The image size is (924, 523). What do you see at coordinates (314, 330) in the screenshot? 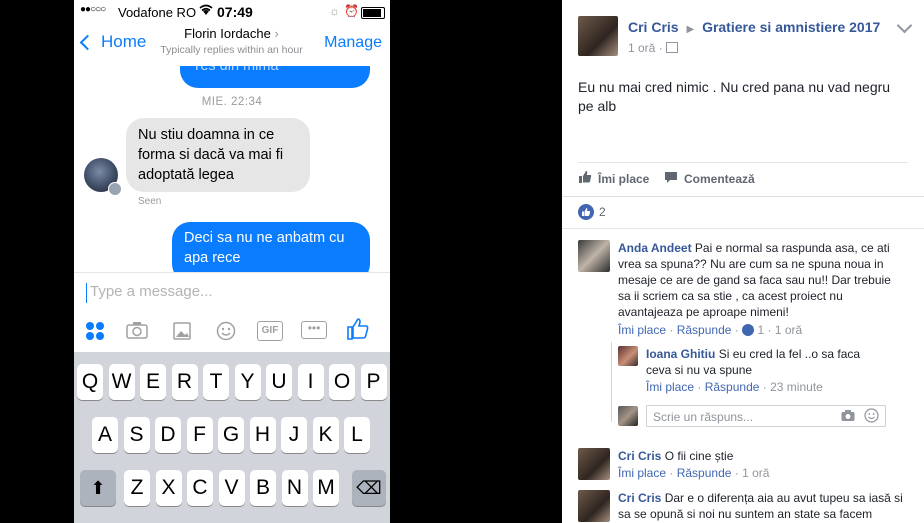
I see `more-icon: •••` at bounding box center [314, 330].